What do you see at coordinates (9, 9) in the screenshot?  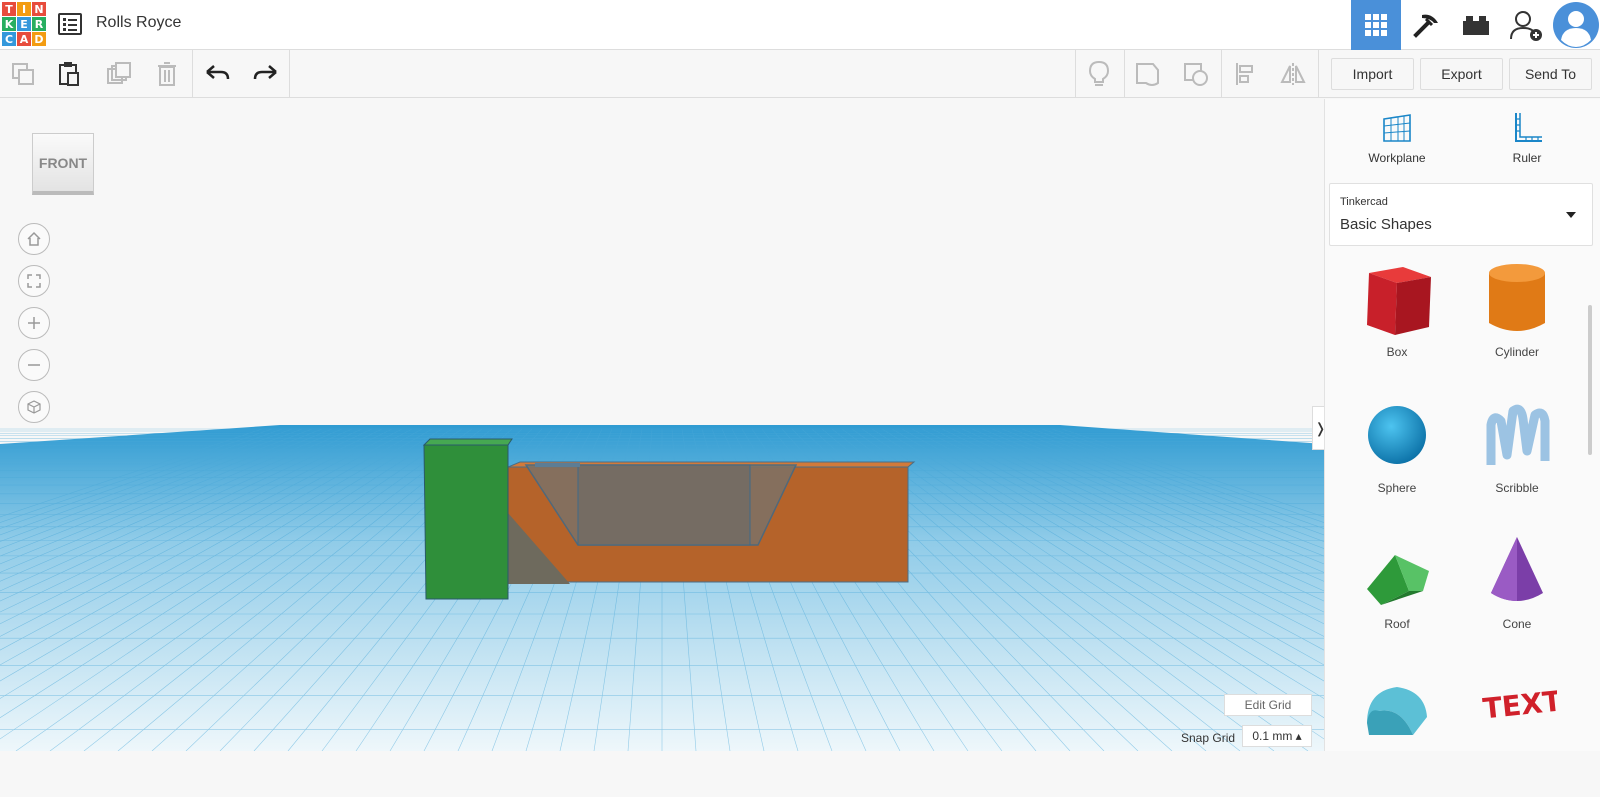 I see `logo-letter: T` at bounding box center [9, 9].